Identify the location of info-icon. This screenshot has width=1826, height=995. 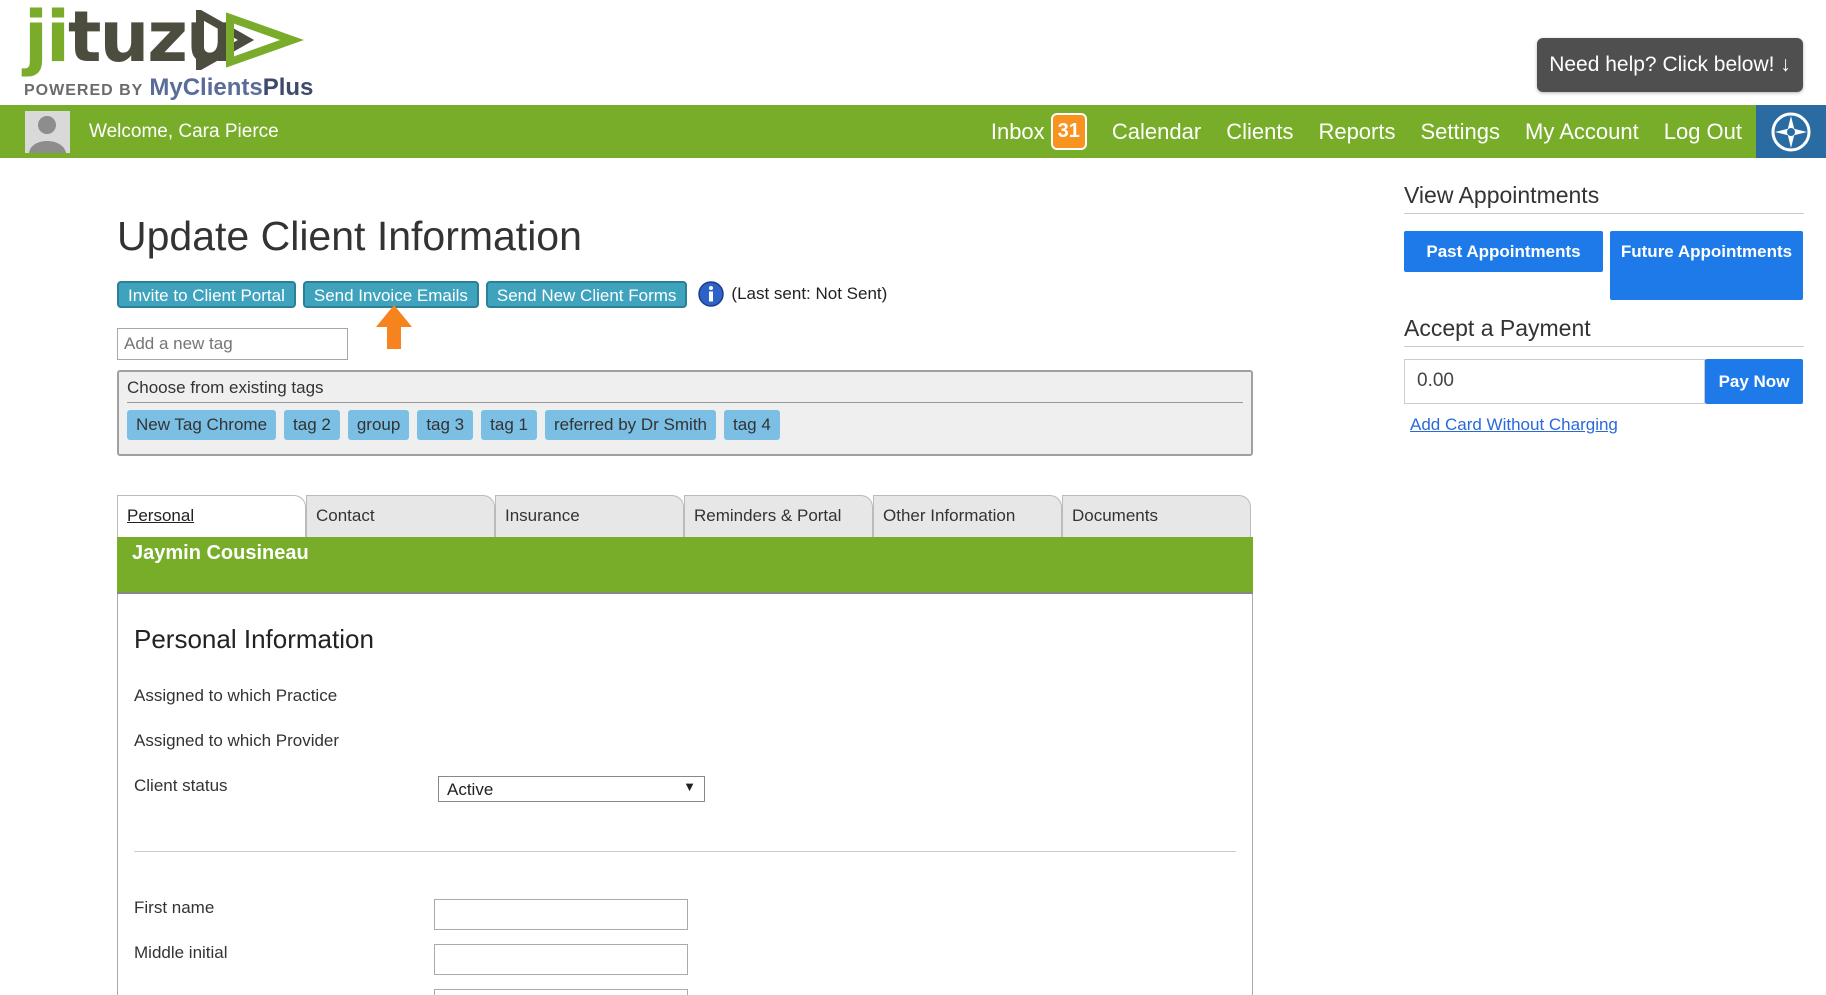
(711, 294).